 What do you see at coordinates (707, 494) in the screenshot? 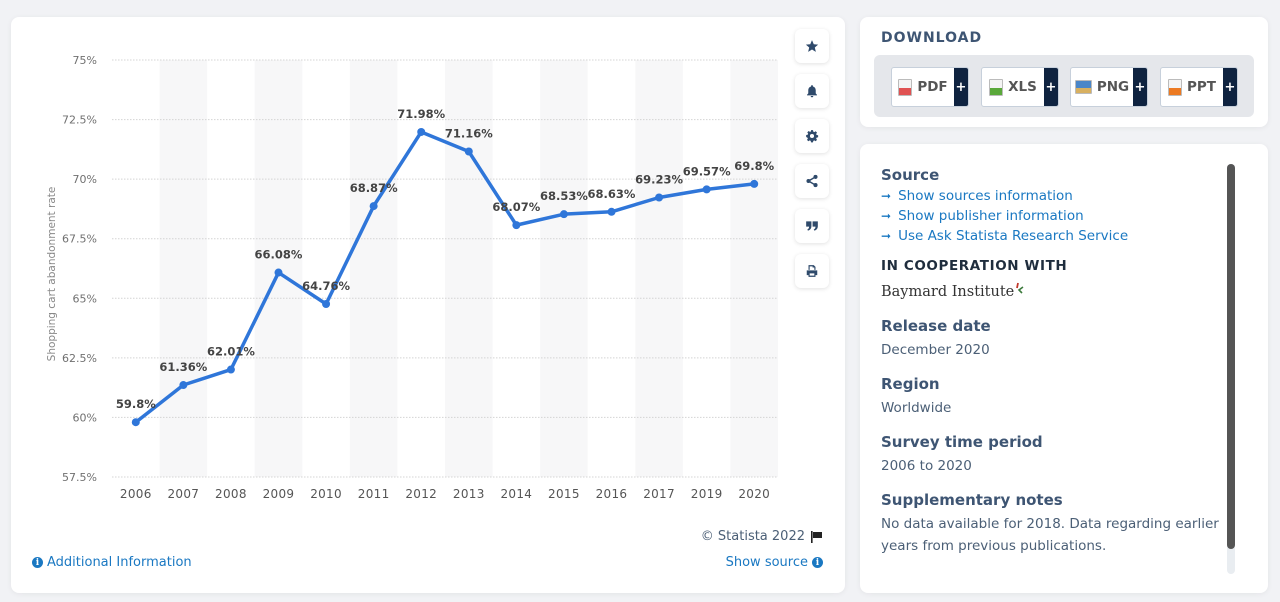
I see `x-tick-label: 2019` at bounding box center [707, 494].